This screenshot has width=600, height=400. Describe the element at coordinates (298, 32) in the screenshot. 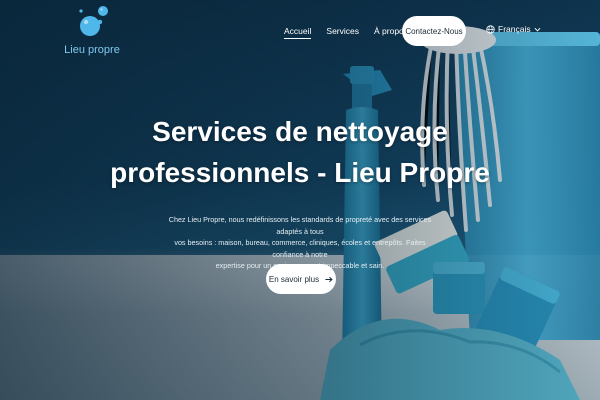

I see `nav-link-accueil: Accueil` at that location.